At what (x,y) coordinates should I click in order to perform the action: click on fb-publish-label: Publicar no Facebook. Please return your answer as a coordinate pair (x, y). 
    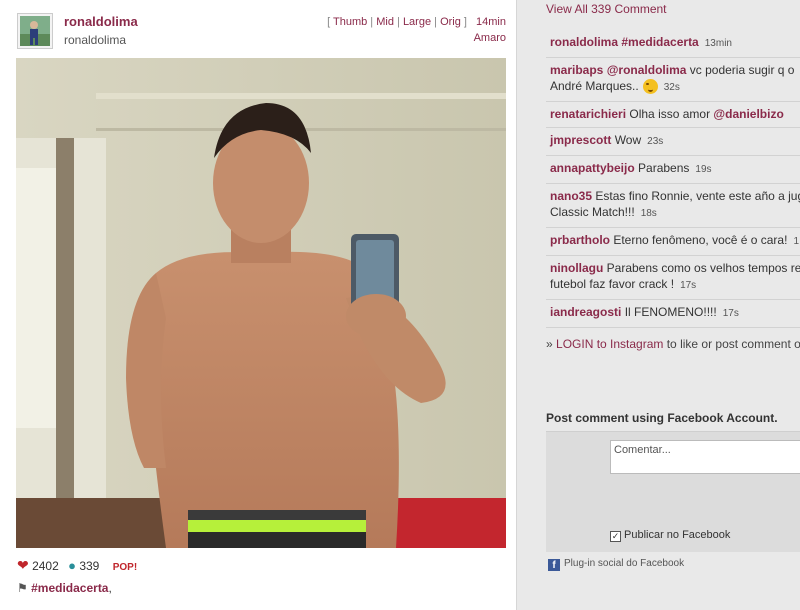
    Looking at the image, I should click on (677, 535).